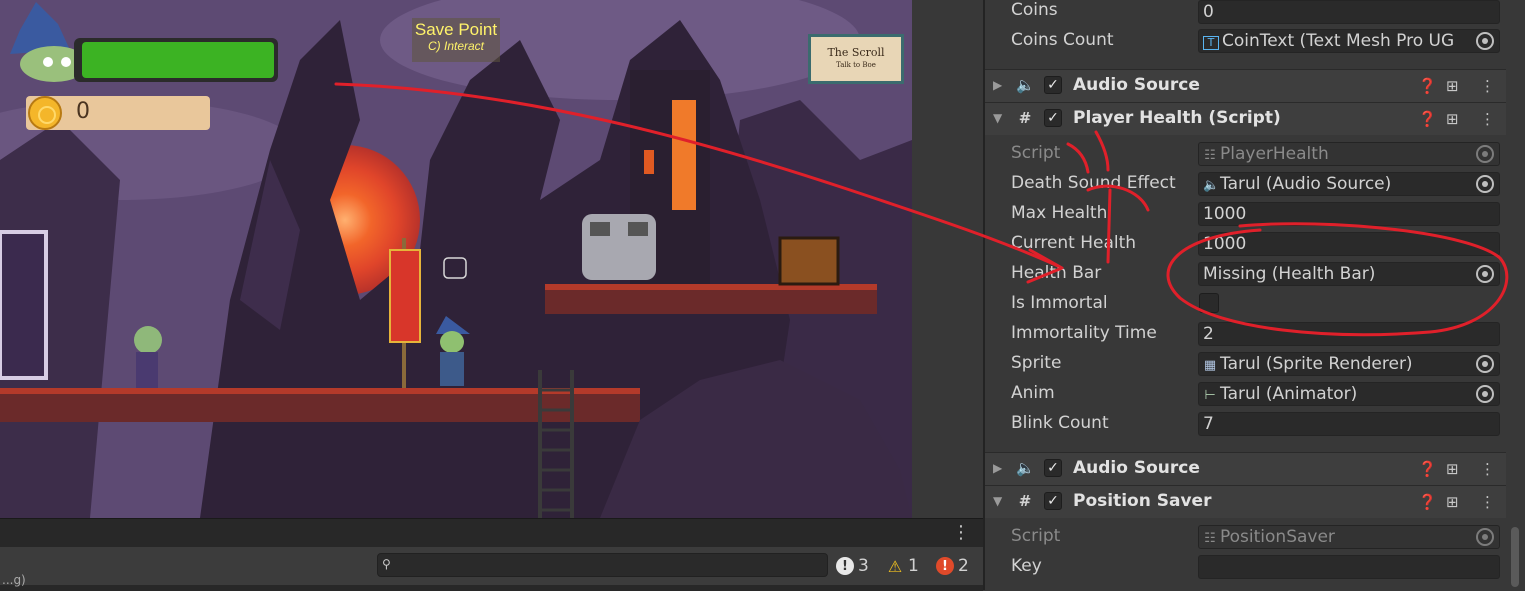 The height and width of the screenshot is (591, 1525). I want to click on messages-count: 3, so click(863, 566).